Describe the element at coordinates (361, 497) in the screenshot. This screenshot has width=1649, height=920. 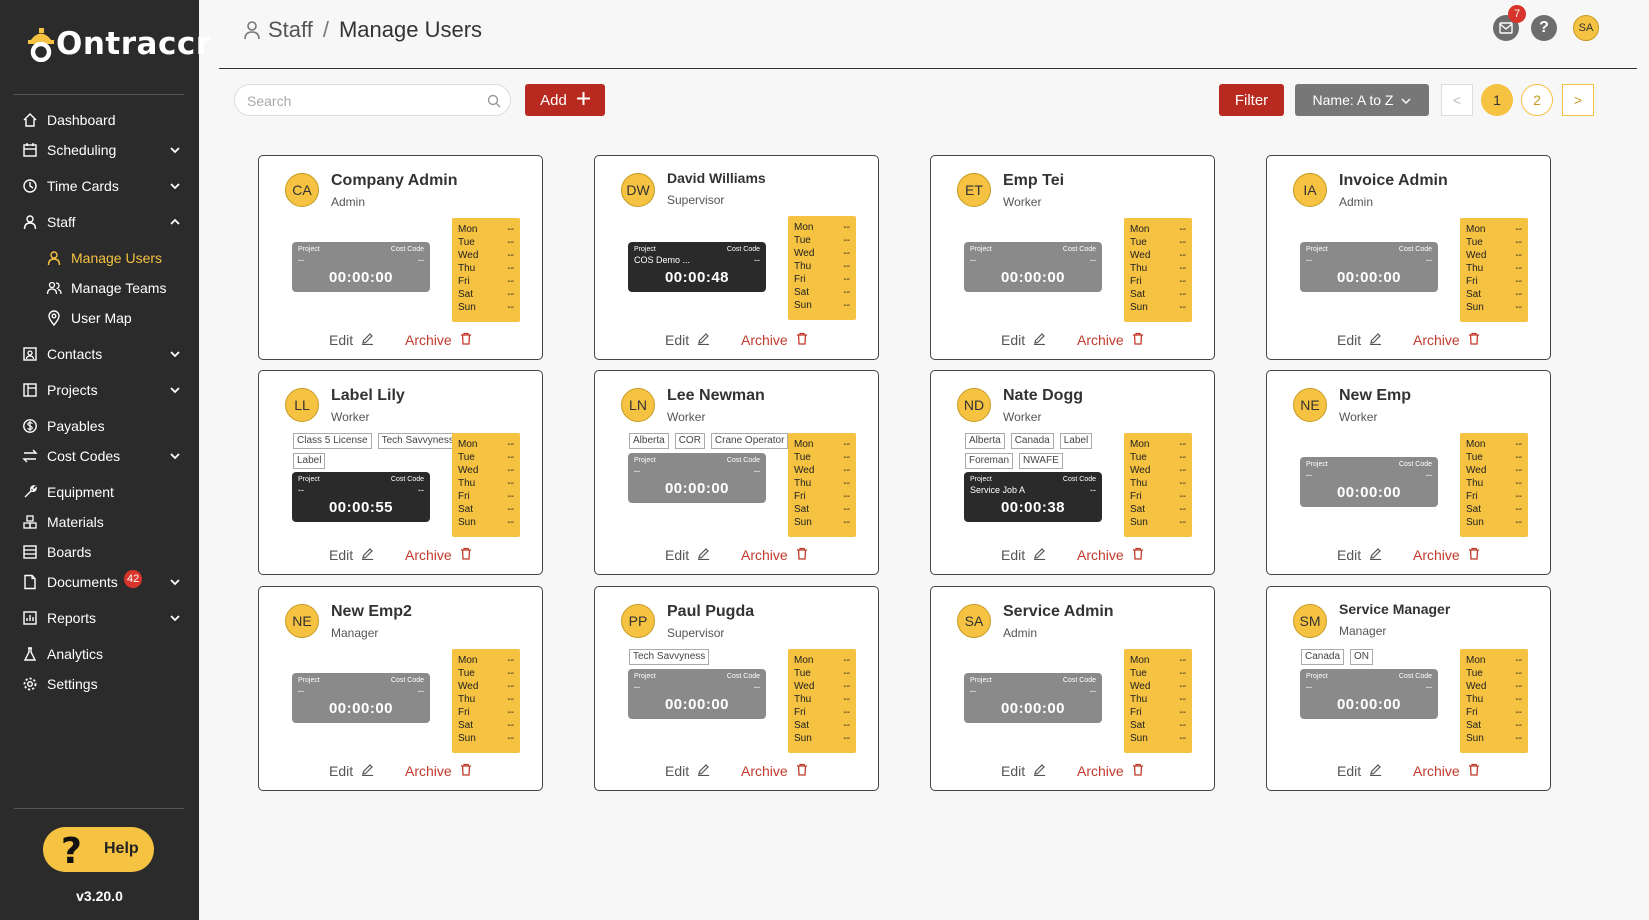
I see `clock-timer: Project Cost Code -- -- 00:00:55` at that location.